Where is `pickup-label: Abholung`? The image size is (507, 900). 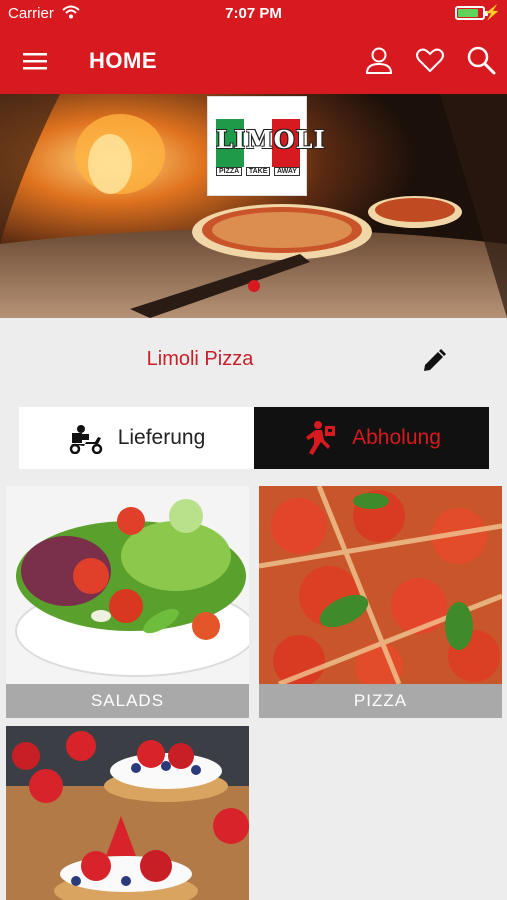 pickup-label: Abholung is located at coordinates (396, 437).